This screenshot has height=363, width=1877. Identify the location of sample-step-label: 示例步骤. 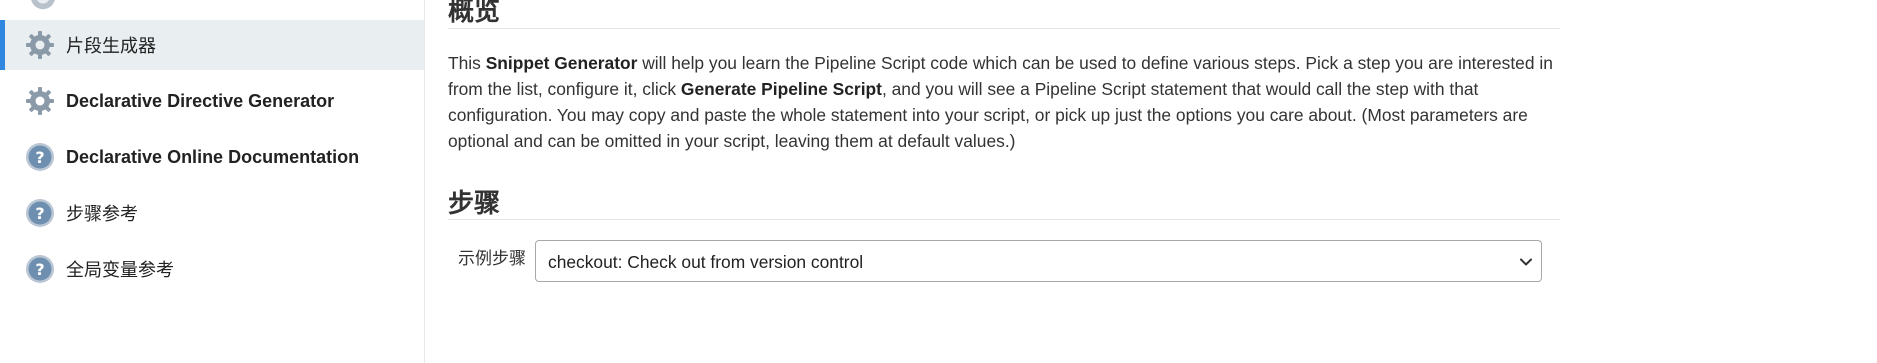
(492, 258).